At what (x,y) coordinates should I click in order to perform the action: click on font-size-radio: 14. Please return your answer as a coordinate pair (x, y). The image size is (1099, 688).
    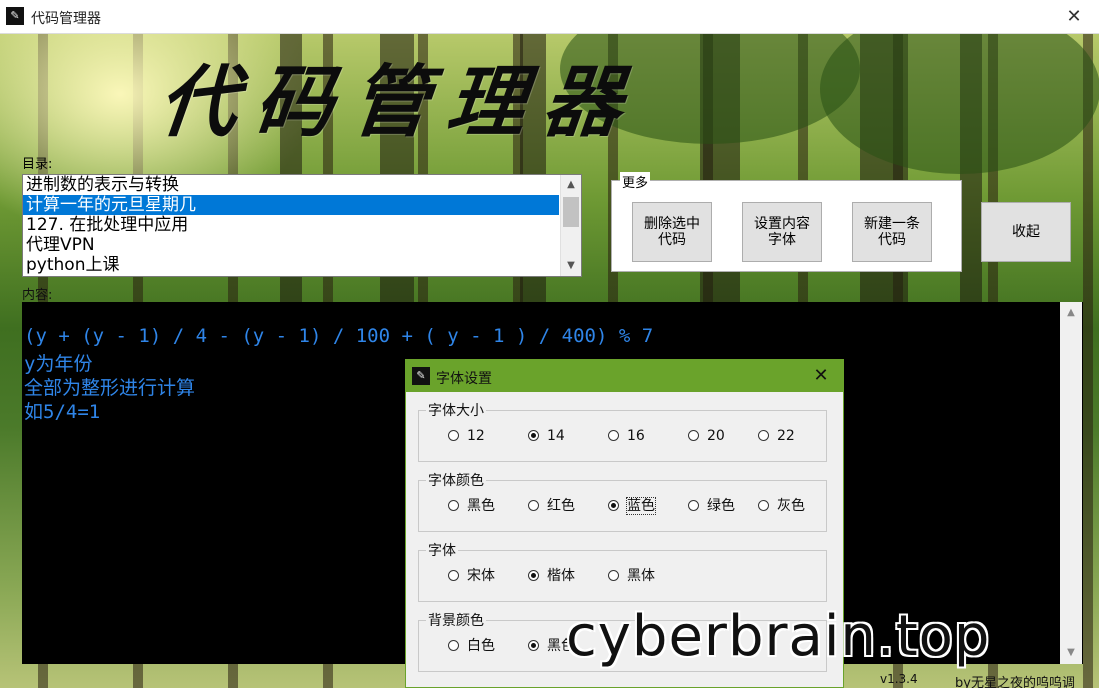
    Looking at the image, I should click on (546, 436).